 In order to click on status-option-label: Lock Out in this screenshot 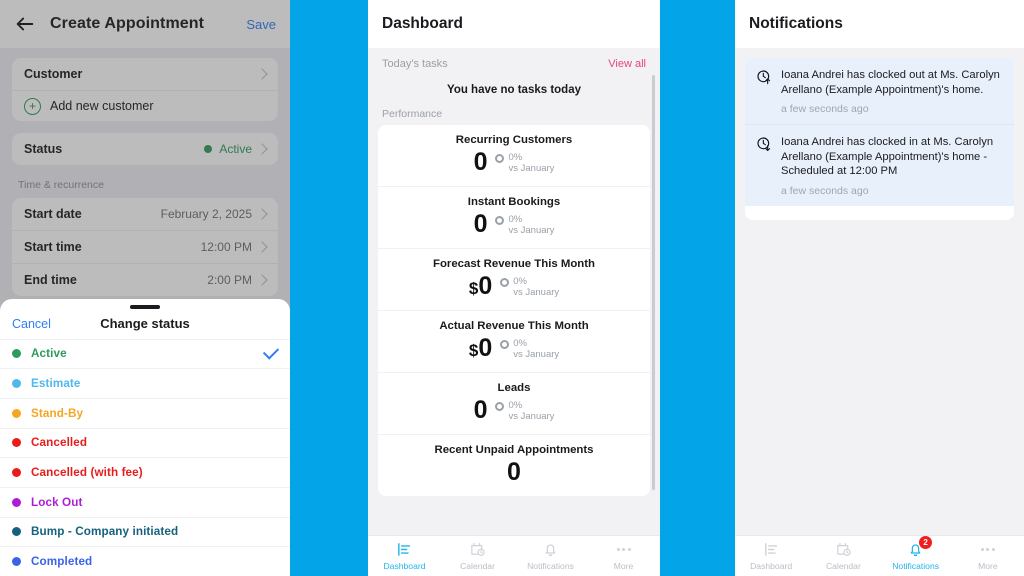, I will do `click(57, 502)`.